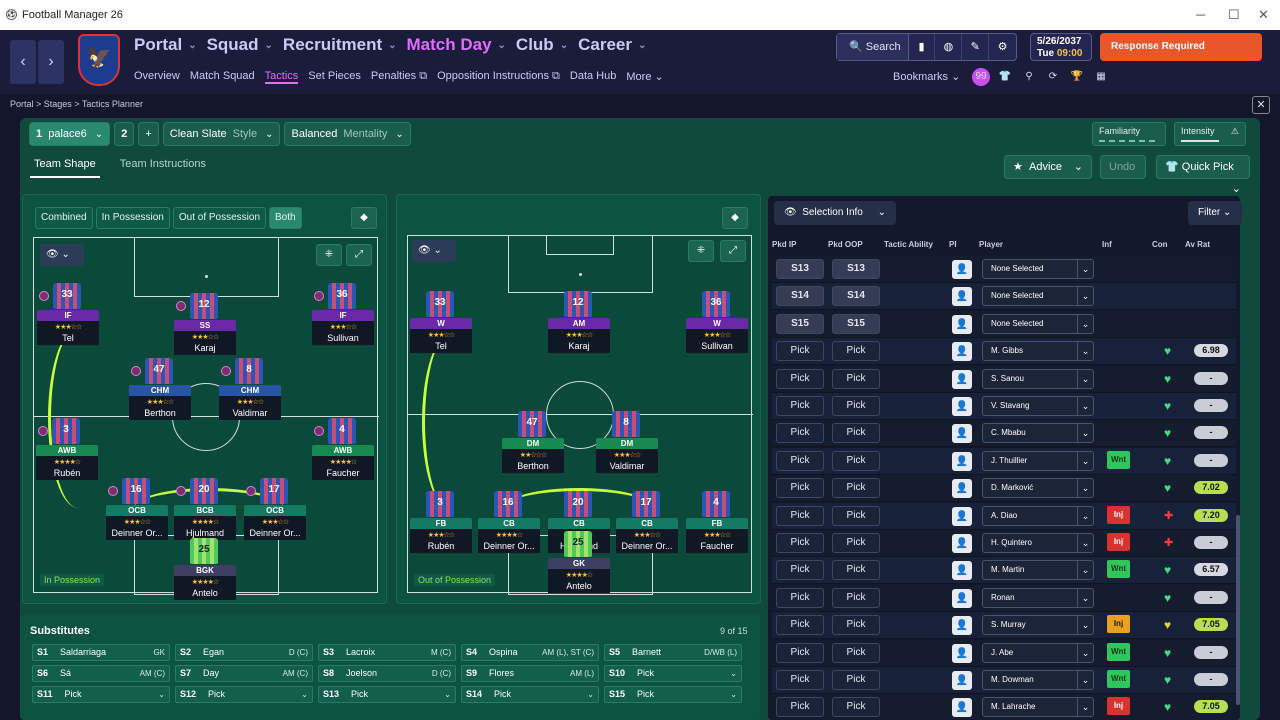  I want to click on back-button: ‹, so click(23, 62).